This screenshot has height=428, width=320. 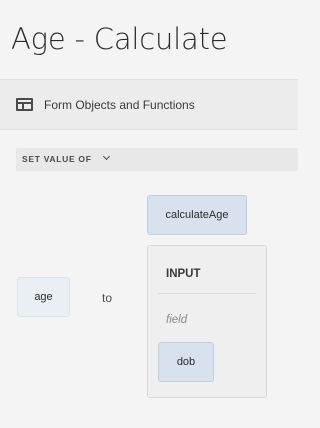 What do you see at coordinates (119, 105) in the screenshot?
I see `form-objects-functions-label: Form Objects and Functions` at bounding box center [119, 105].